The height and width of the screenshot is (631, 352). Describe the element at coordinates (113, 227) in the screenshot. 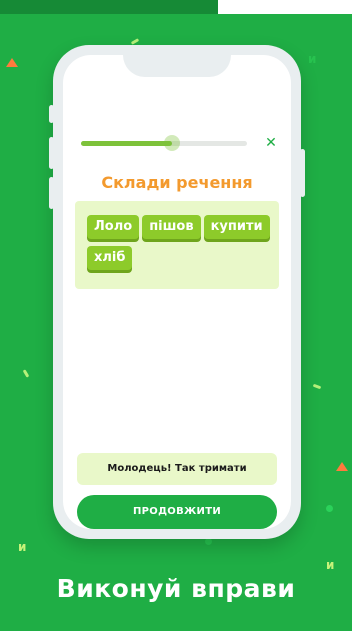

I see `word-chip: Лоло` at that location.